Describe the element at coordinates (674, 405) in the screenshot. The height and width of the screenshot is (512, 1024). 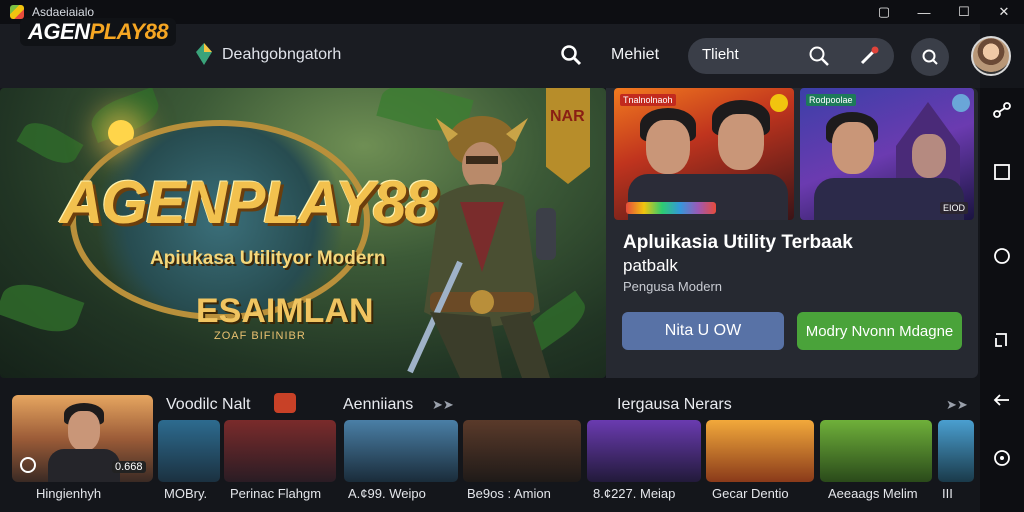
I see `row-heading: Iergausa Nerars` at that location.